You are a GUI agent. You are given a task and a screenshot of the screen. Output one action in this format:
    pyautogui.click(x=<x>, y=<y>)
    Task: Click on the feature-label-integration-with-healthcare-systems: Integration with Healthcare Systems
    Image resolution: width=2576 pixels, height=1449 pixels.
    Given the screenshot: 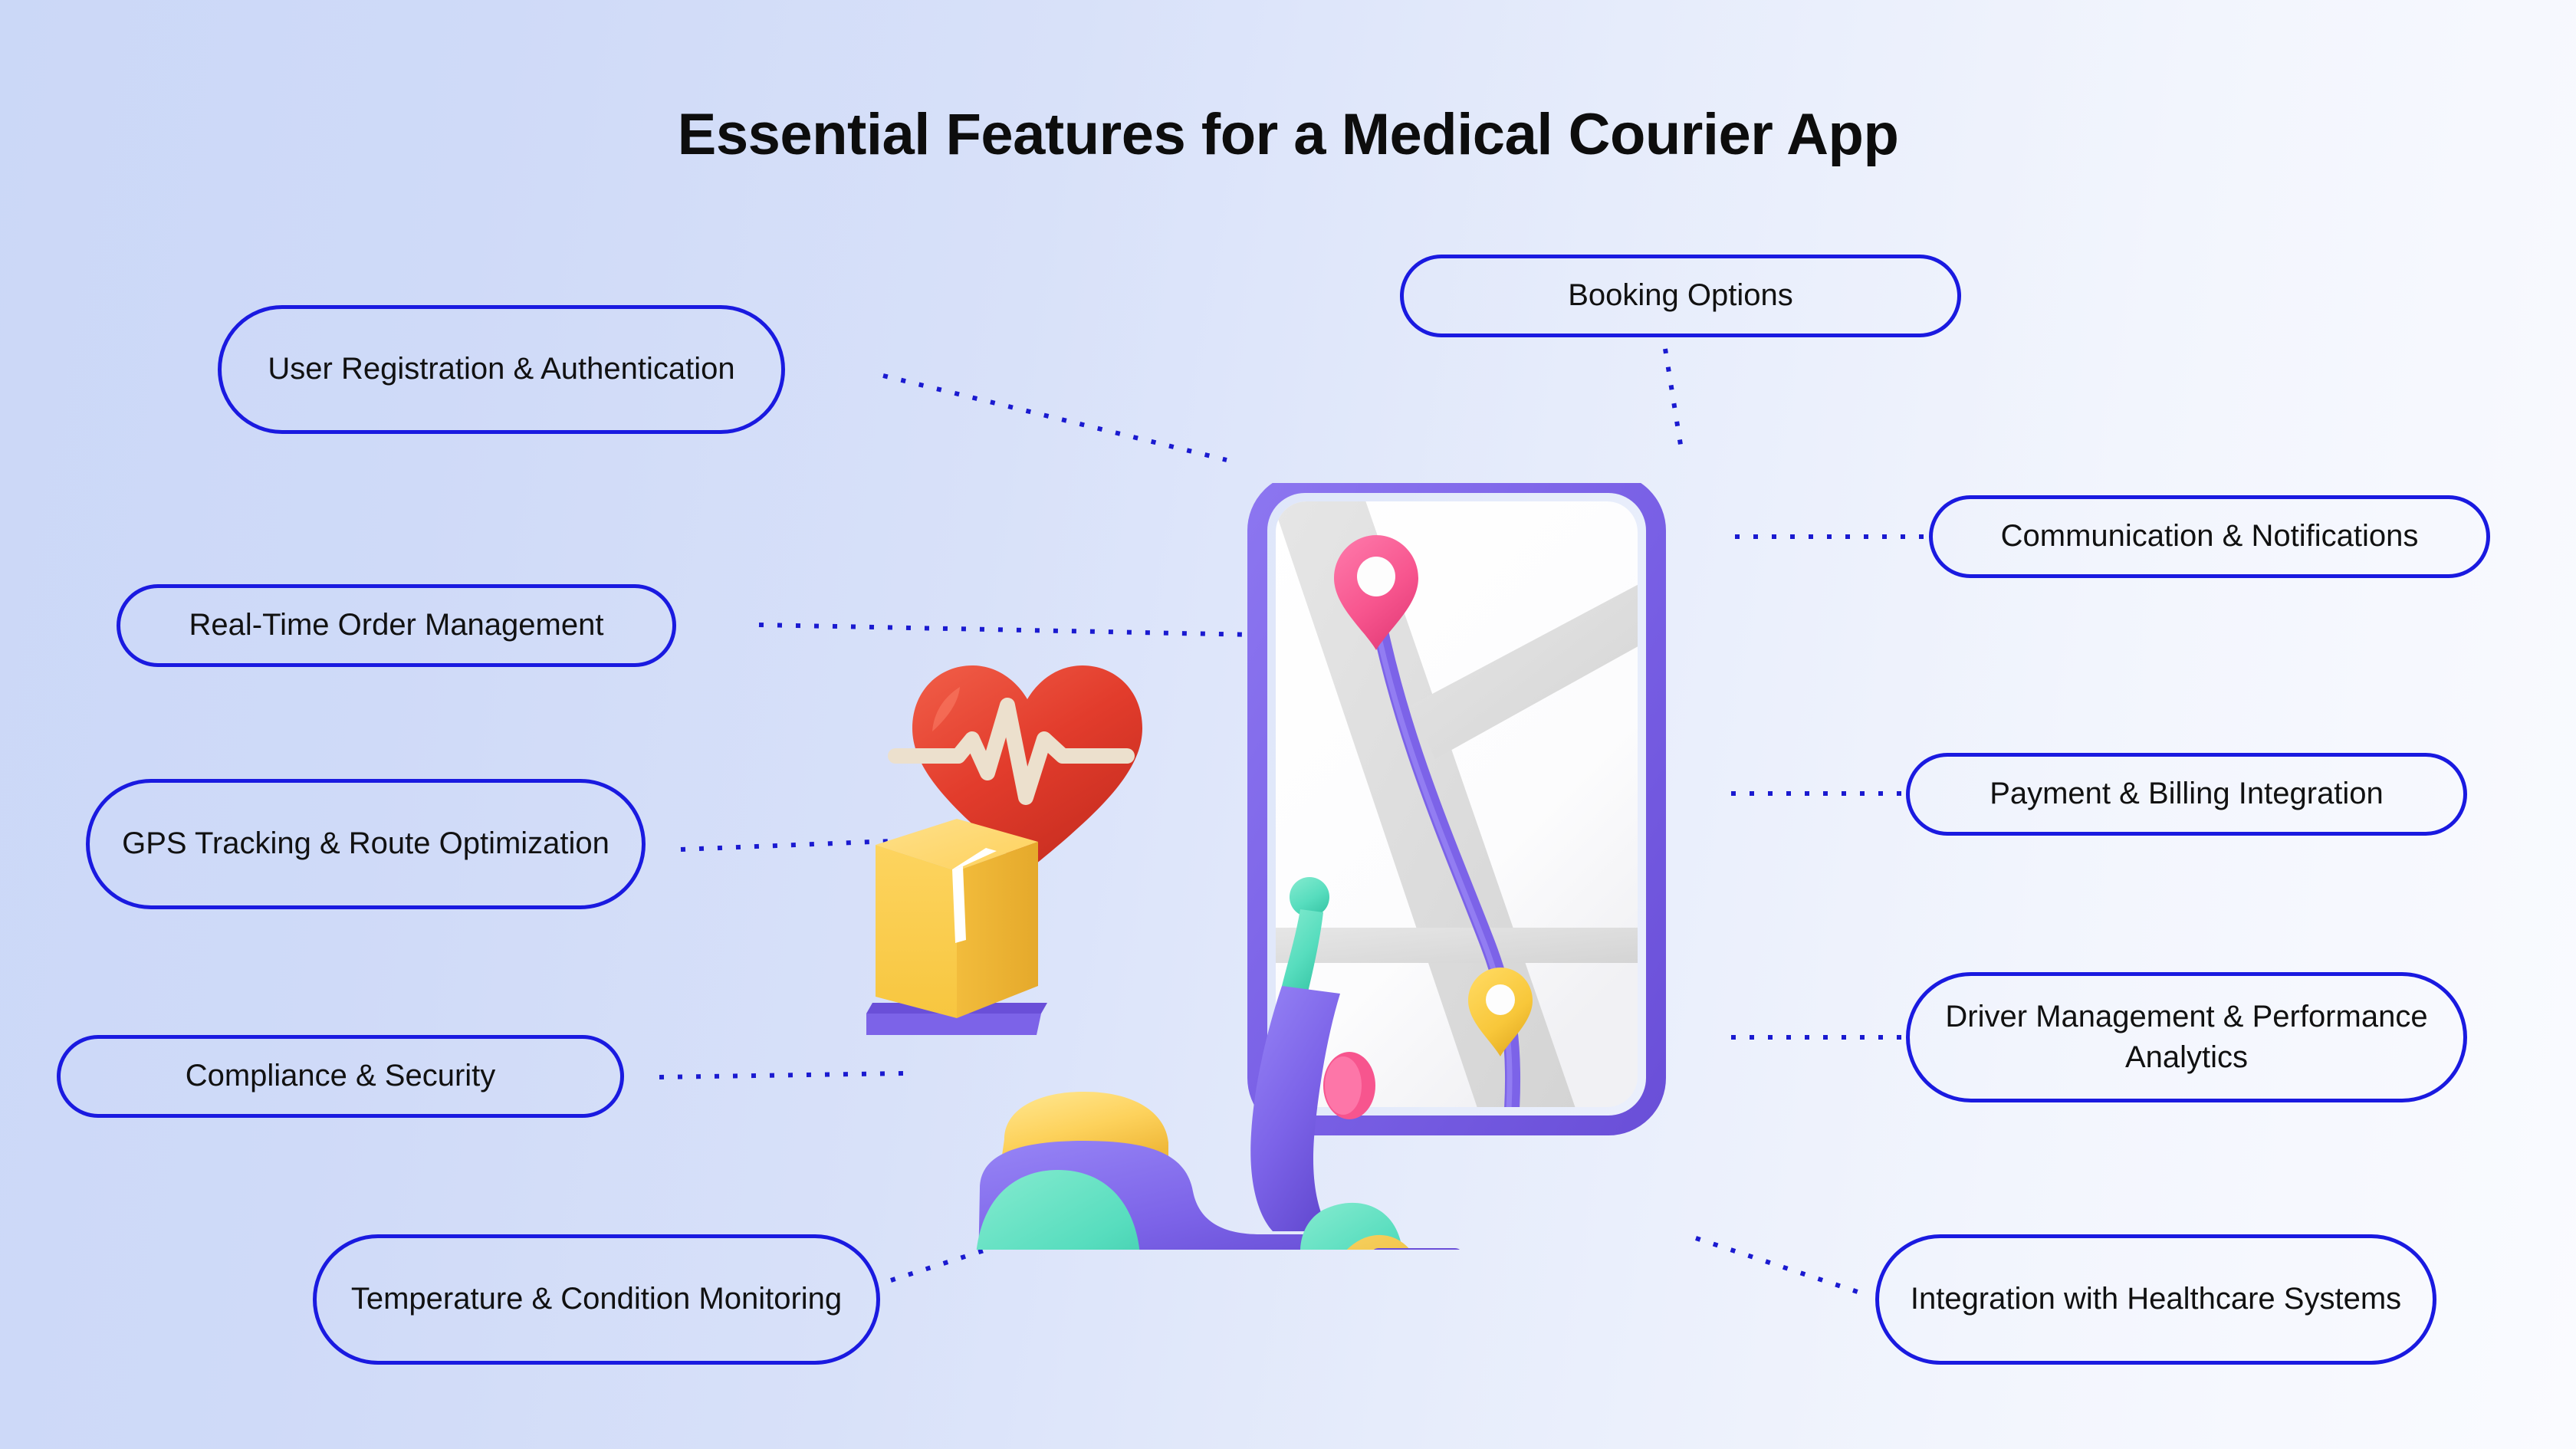 What is the action you would take?
    pyautogui.click(x=2156, y=1299)
    